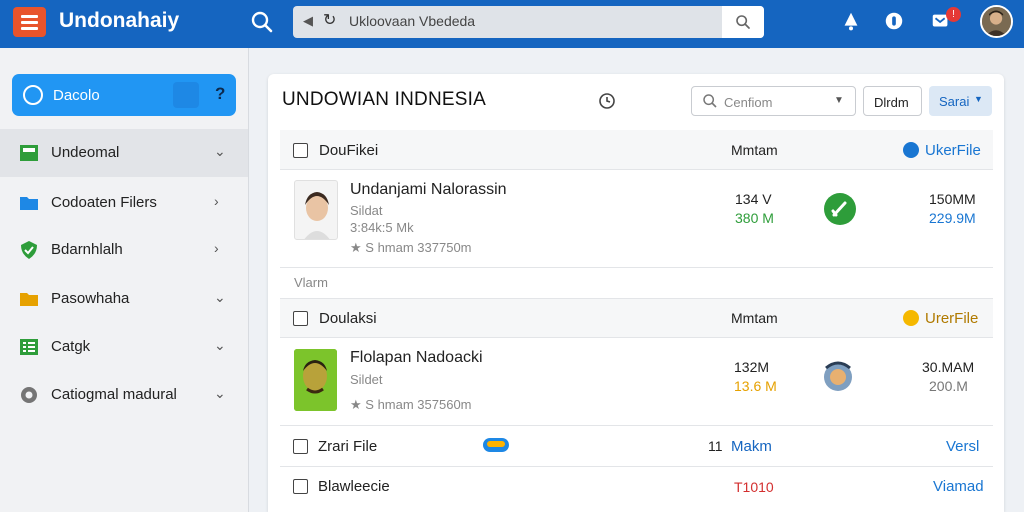 This screenshot has width=1024, height=512. What do you see at coordinates (384, 99) in the screenshot?
I see `page-title: UNDOWIAN INDNESIA` at bounding box center [384, 99].